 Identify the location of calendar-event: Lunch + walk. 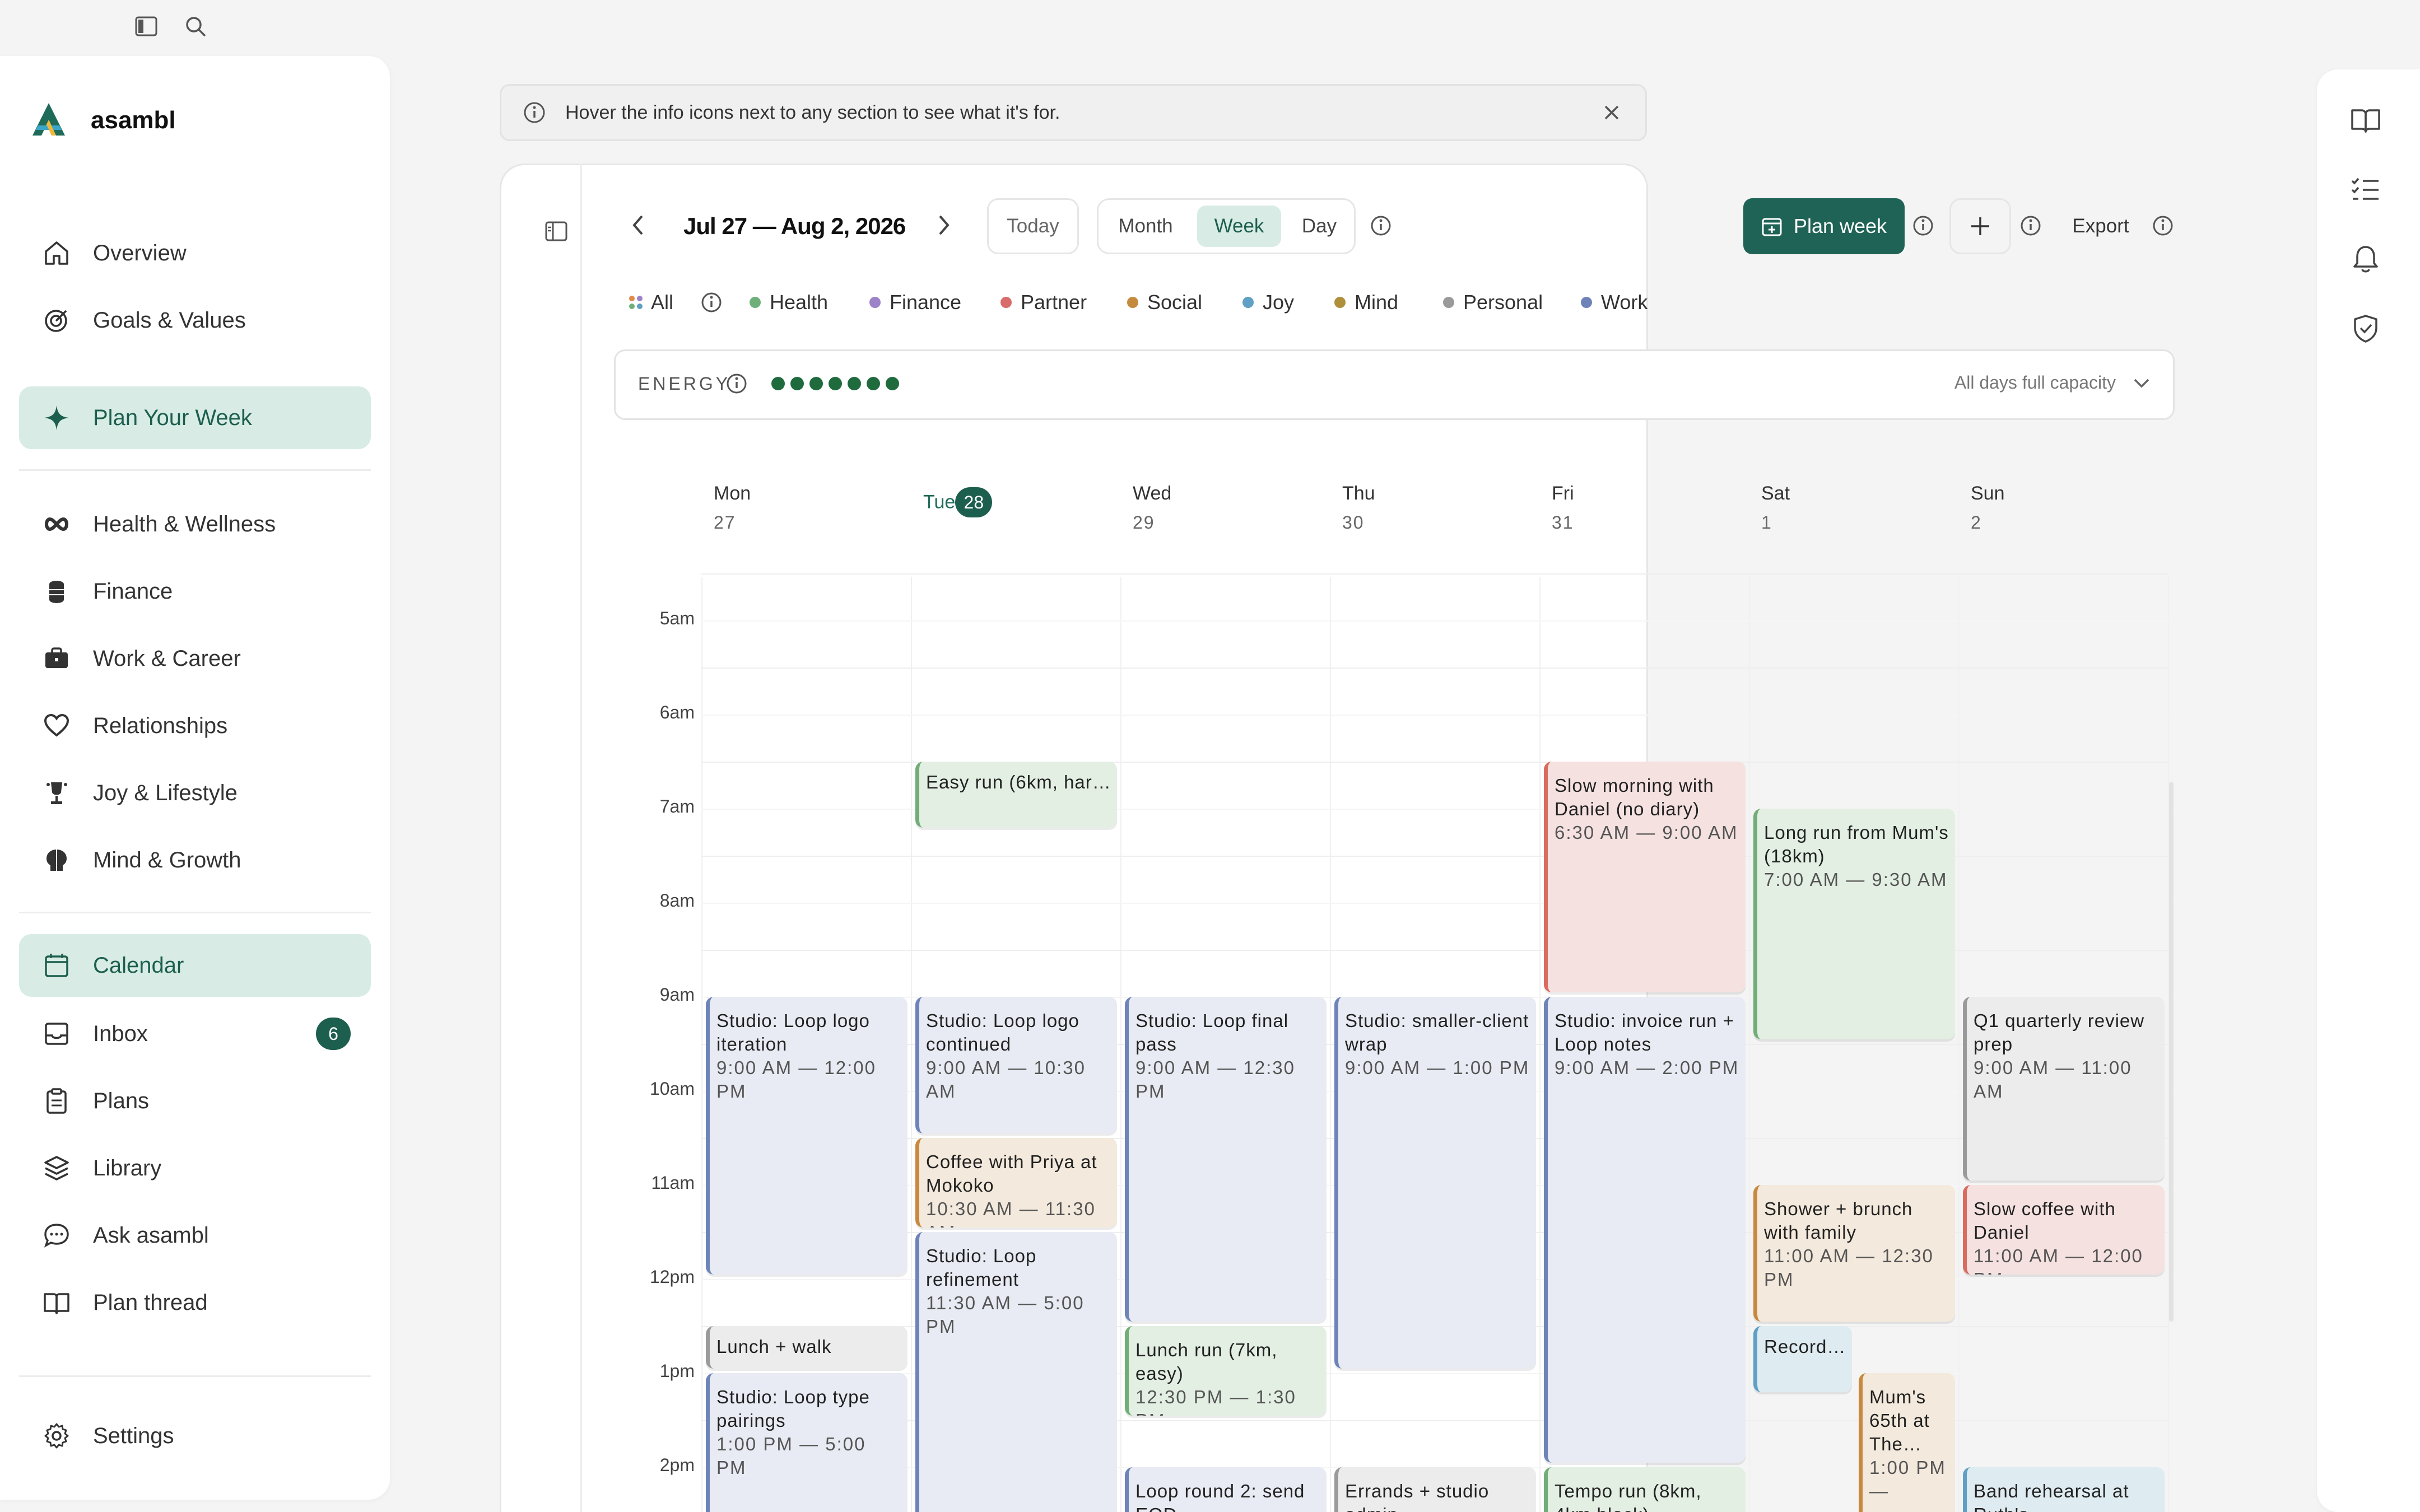
(807, 1348).